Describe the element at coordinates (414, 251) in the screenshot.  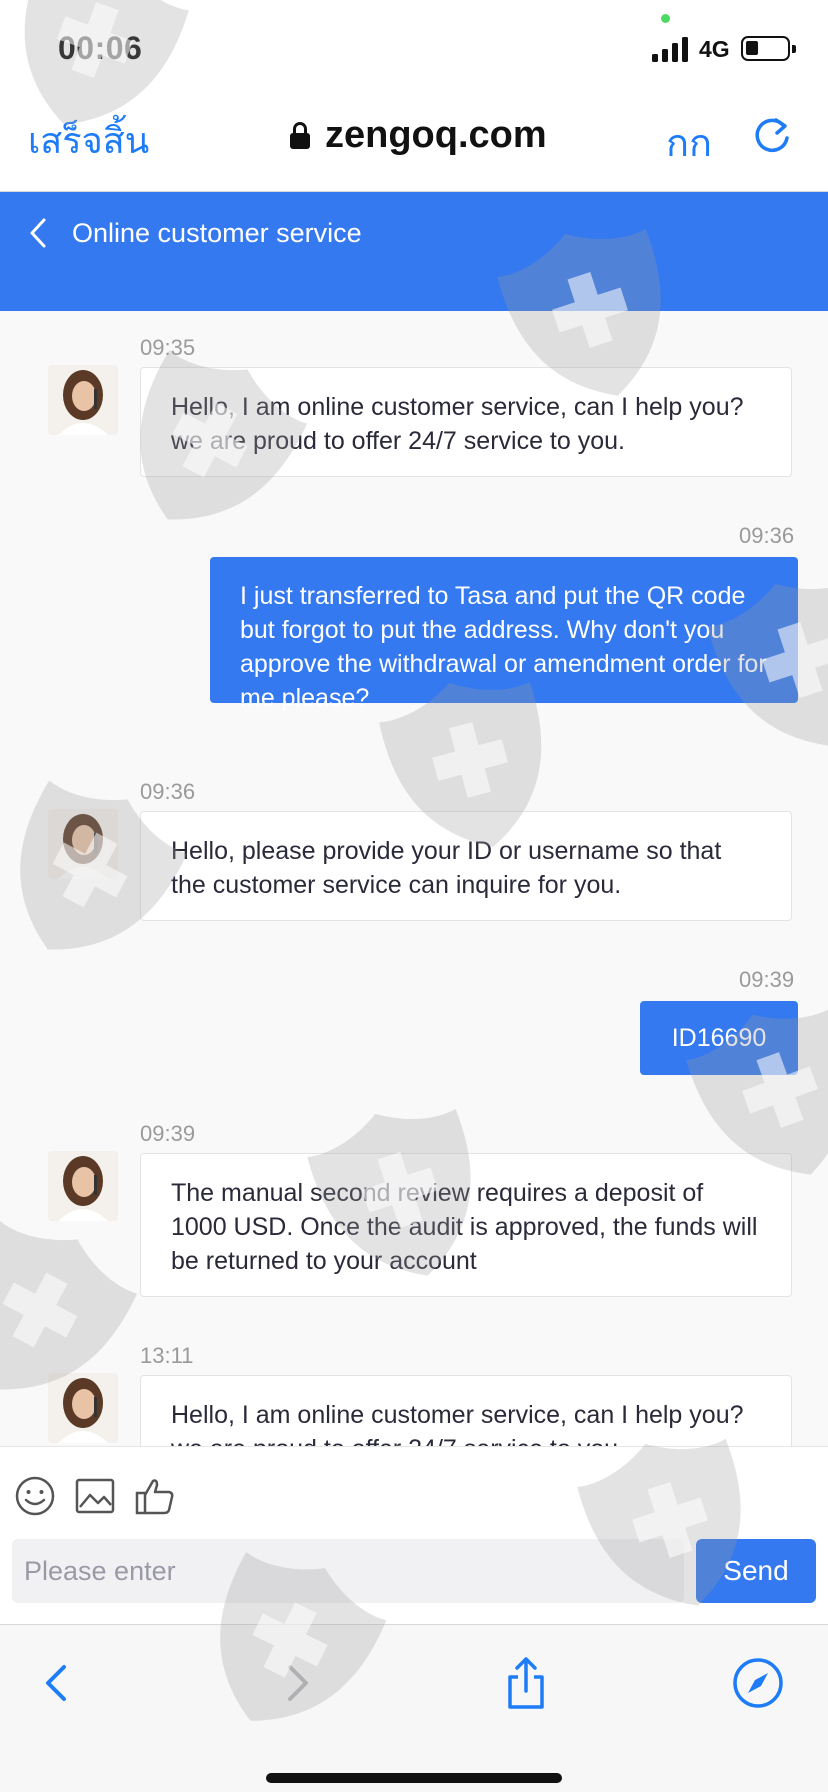
I see `chat-header: Online customer service` at that location.